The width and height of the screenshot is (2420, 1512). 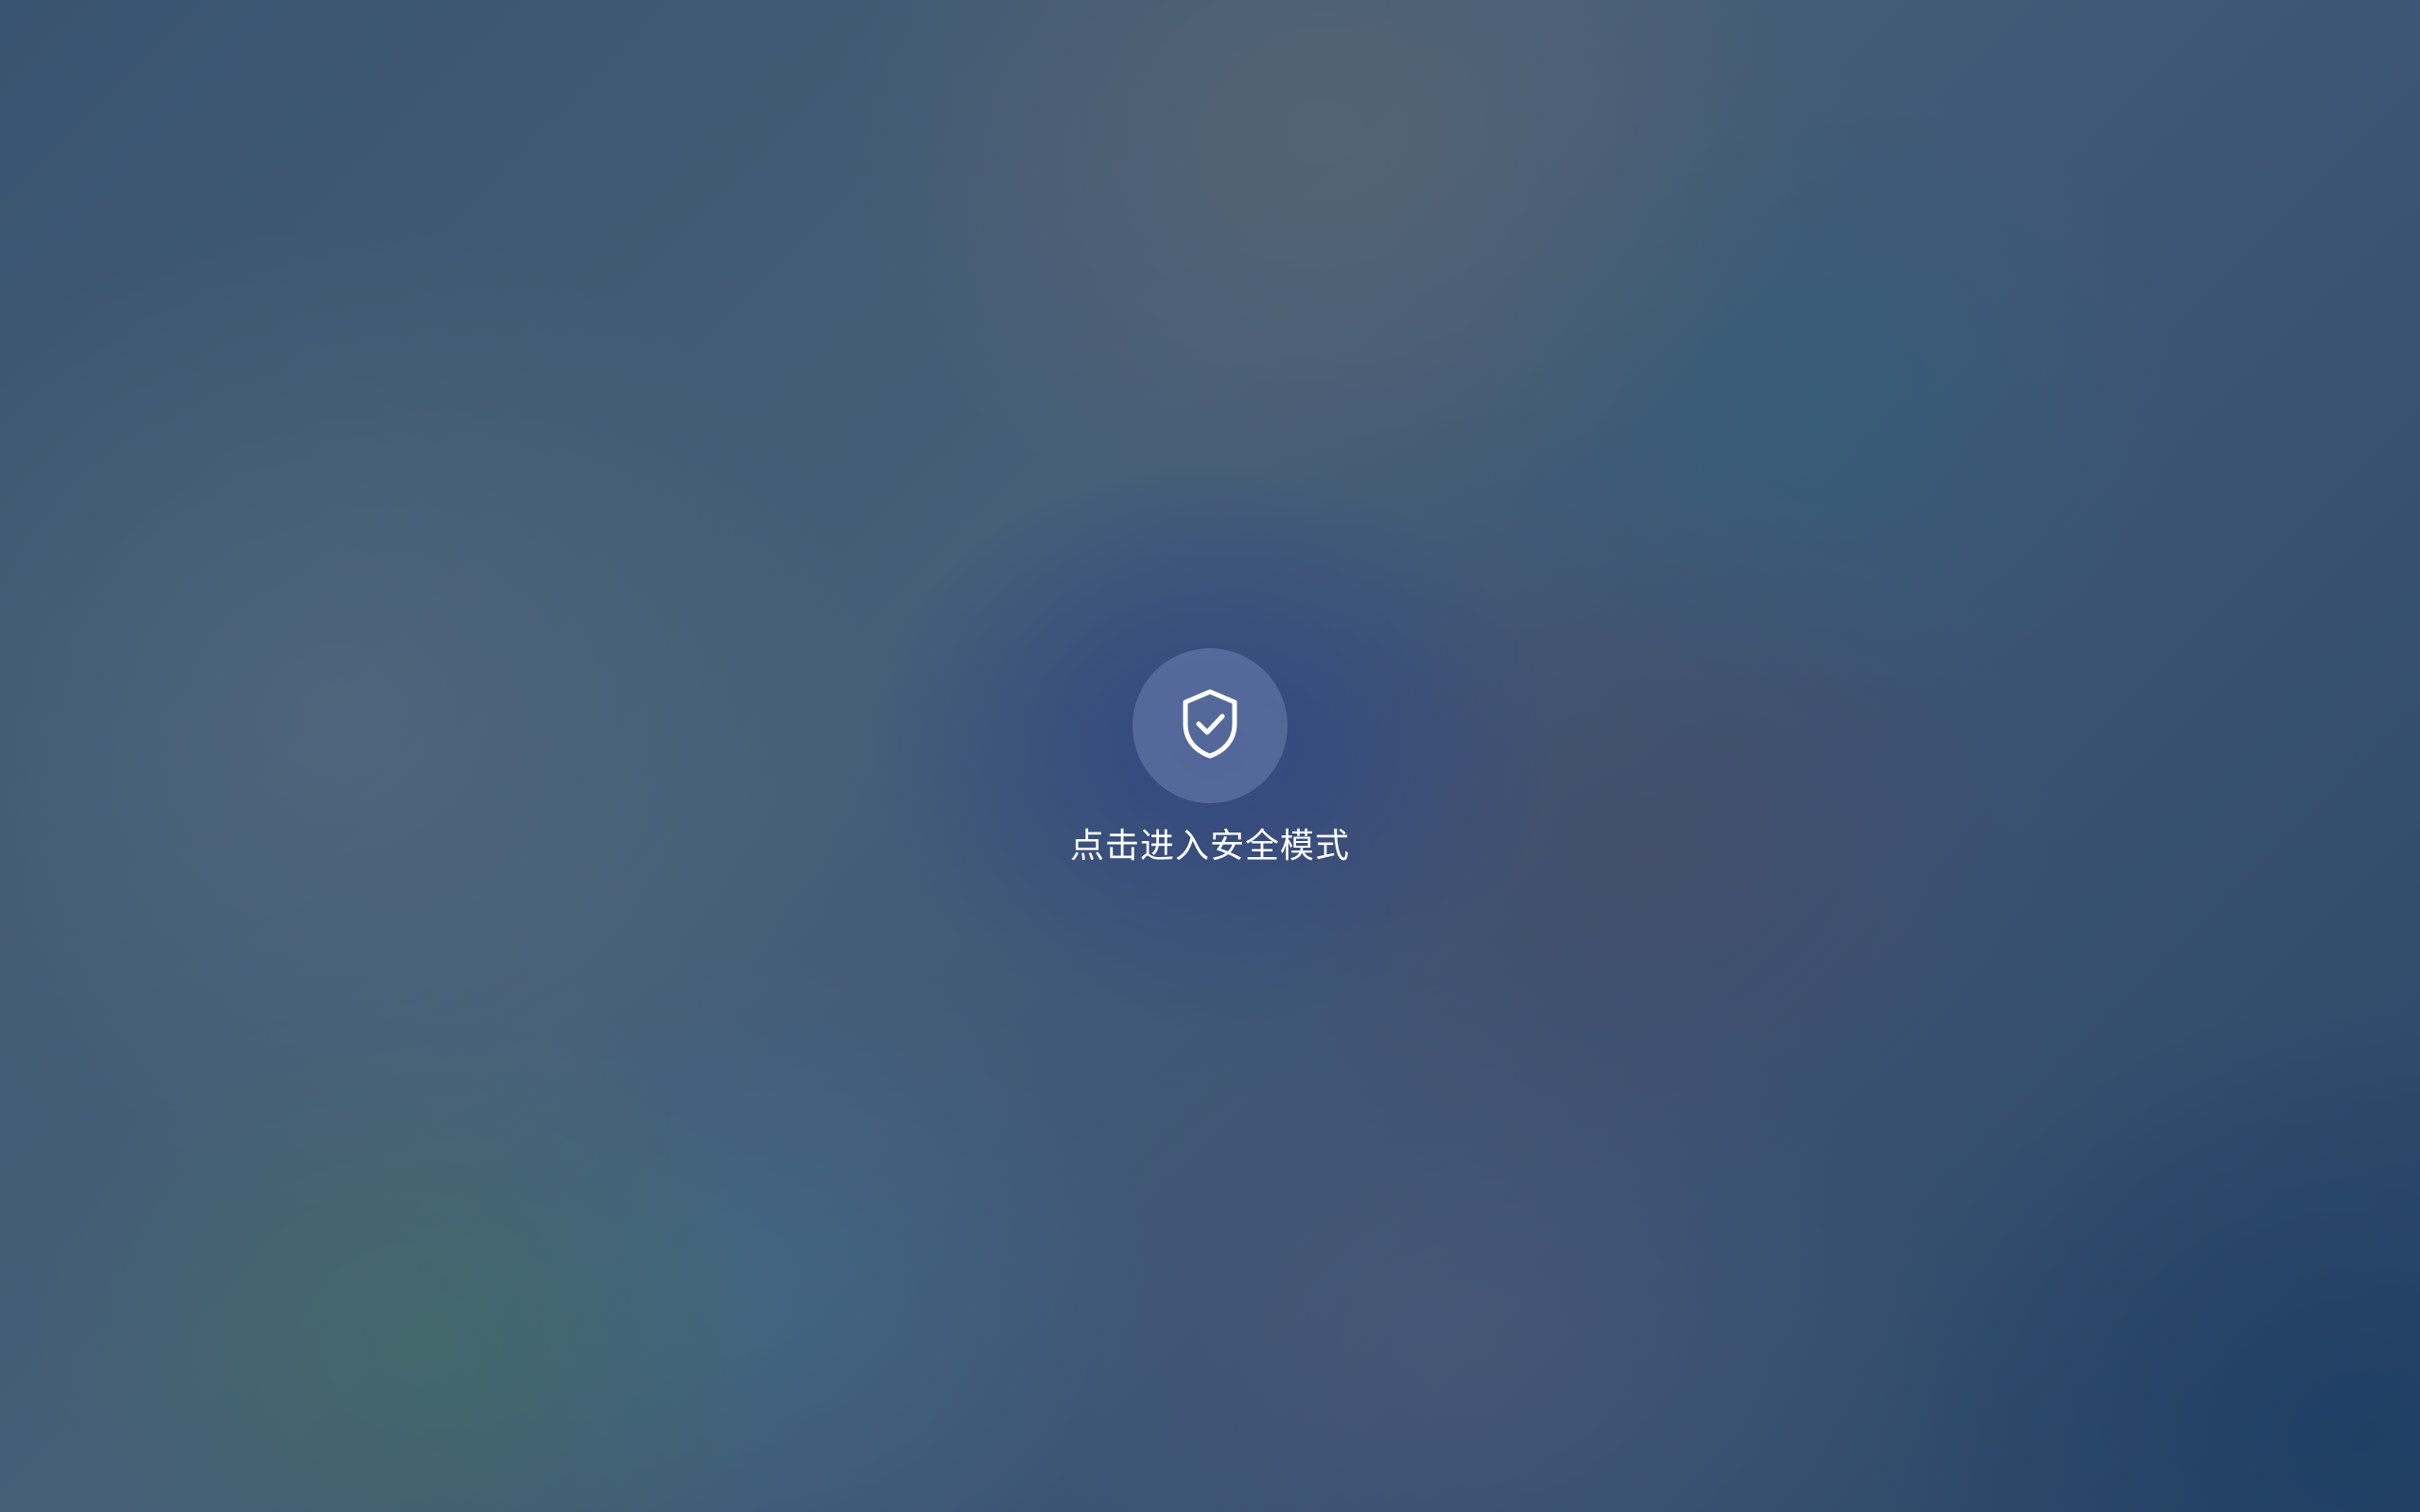 I want to click on safe-mode-button, so click(x=1210, y=725).